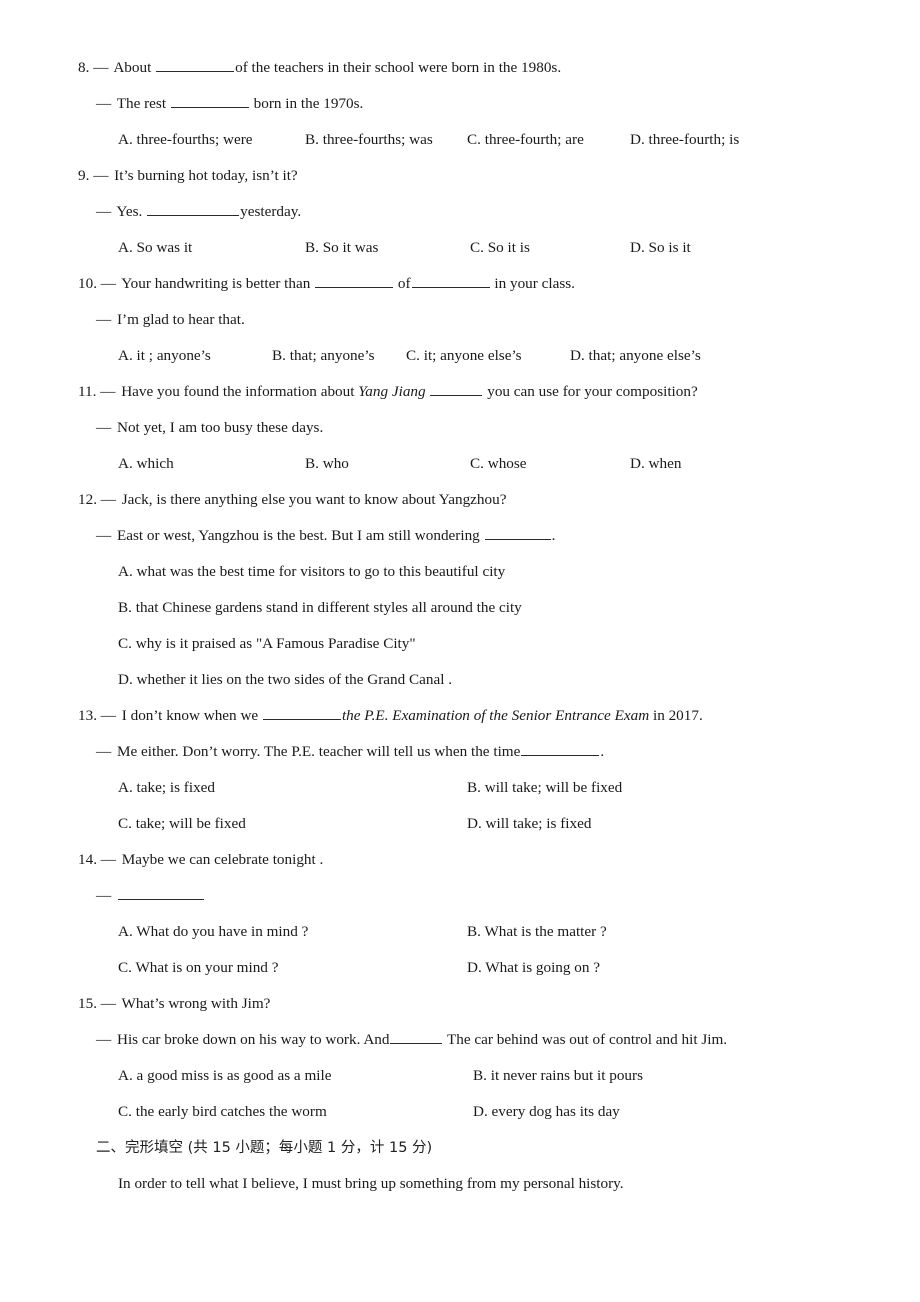 The height and width of the screenshot is (1302, 920). Describe the element at coordinates (155, 248) in the screenshot. I see `option-a: A. So was it` at that location.